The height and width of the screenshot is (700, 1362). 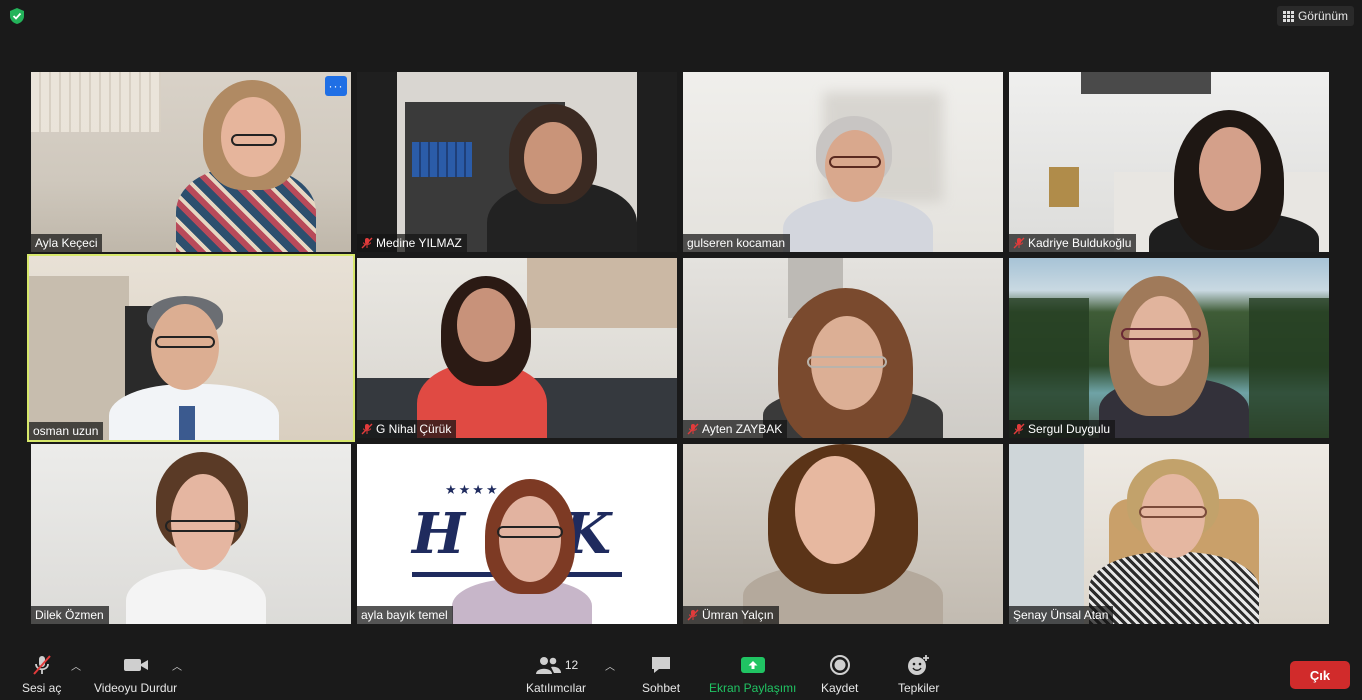 What do you see at coordinates (1288, 16) in the screenshot?
I see `grid-icon` at bounding box center [1288, 16].